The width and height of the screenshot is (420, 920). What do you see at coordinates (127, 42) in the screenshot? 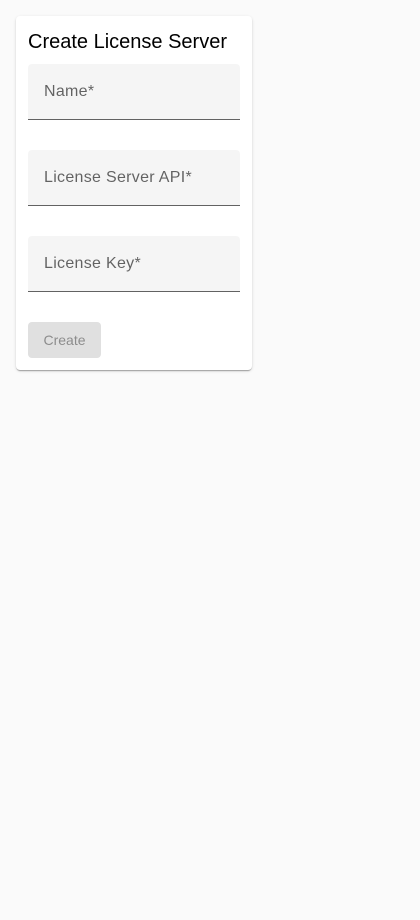
I see `card-title: Create License Server` at bounding box center [127, 42].